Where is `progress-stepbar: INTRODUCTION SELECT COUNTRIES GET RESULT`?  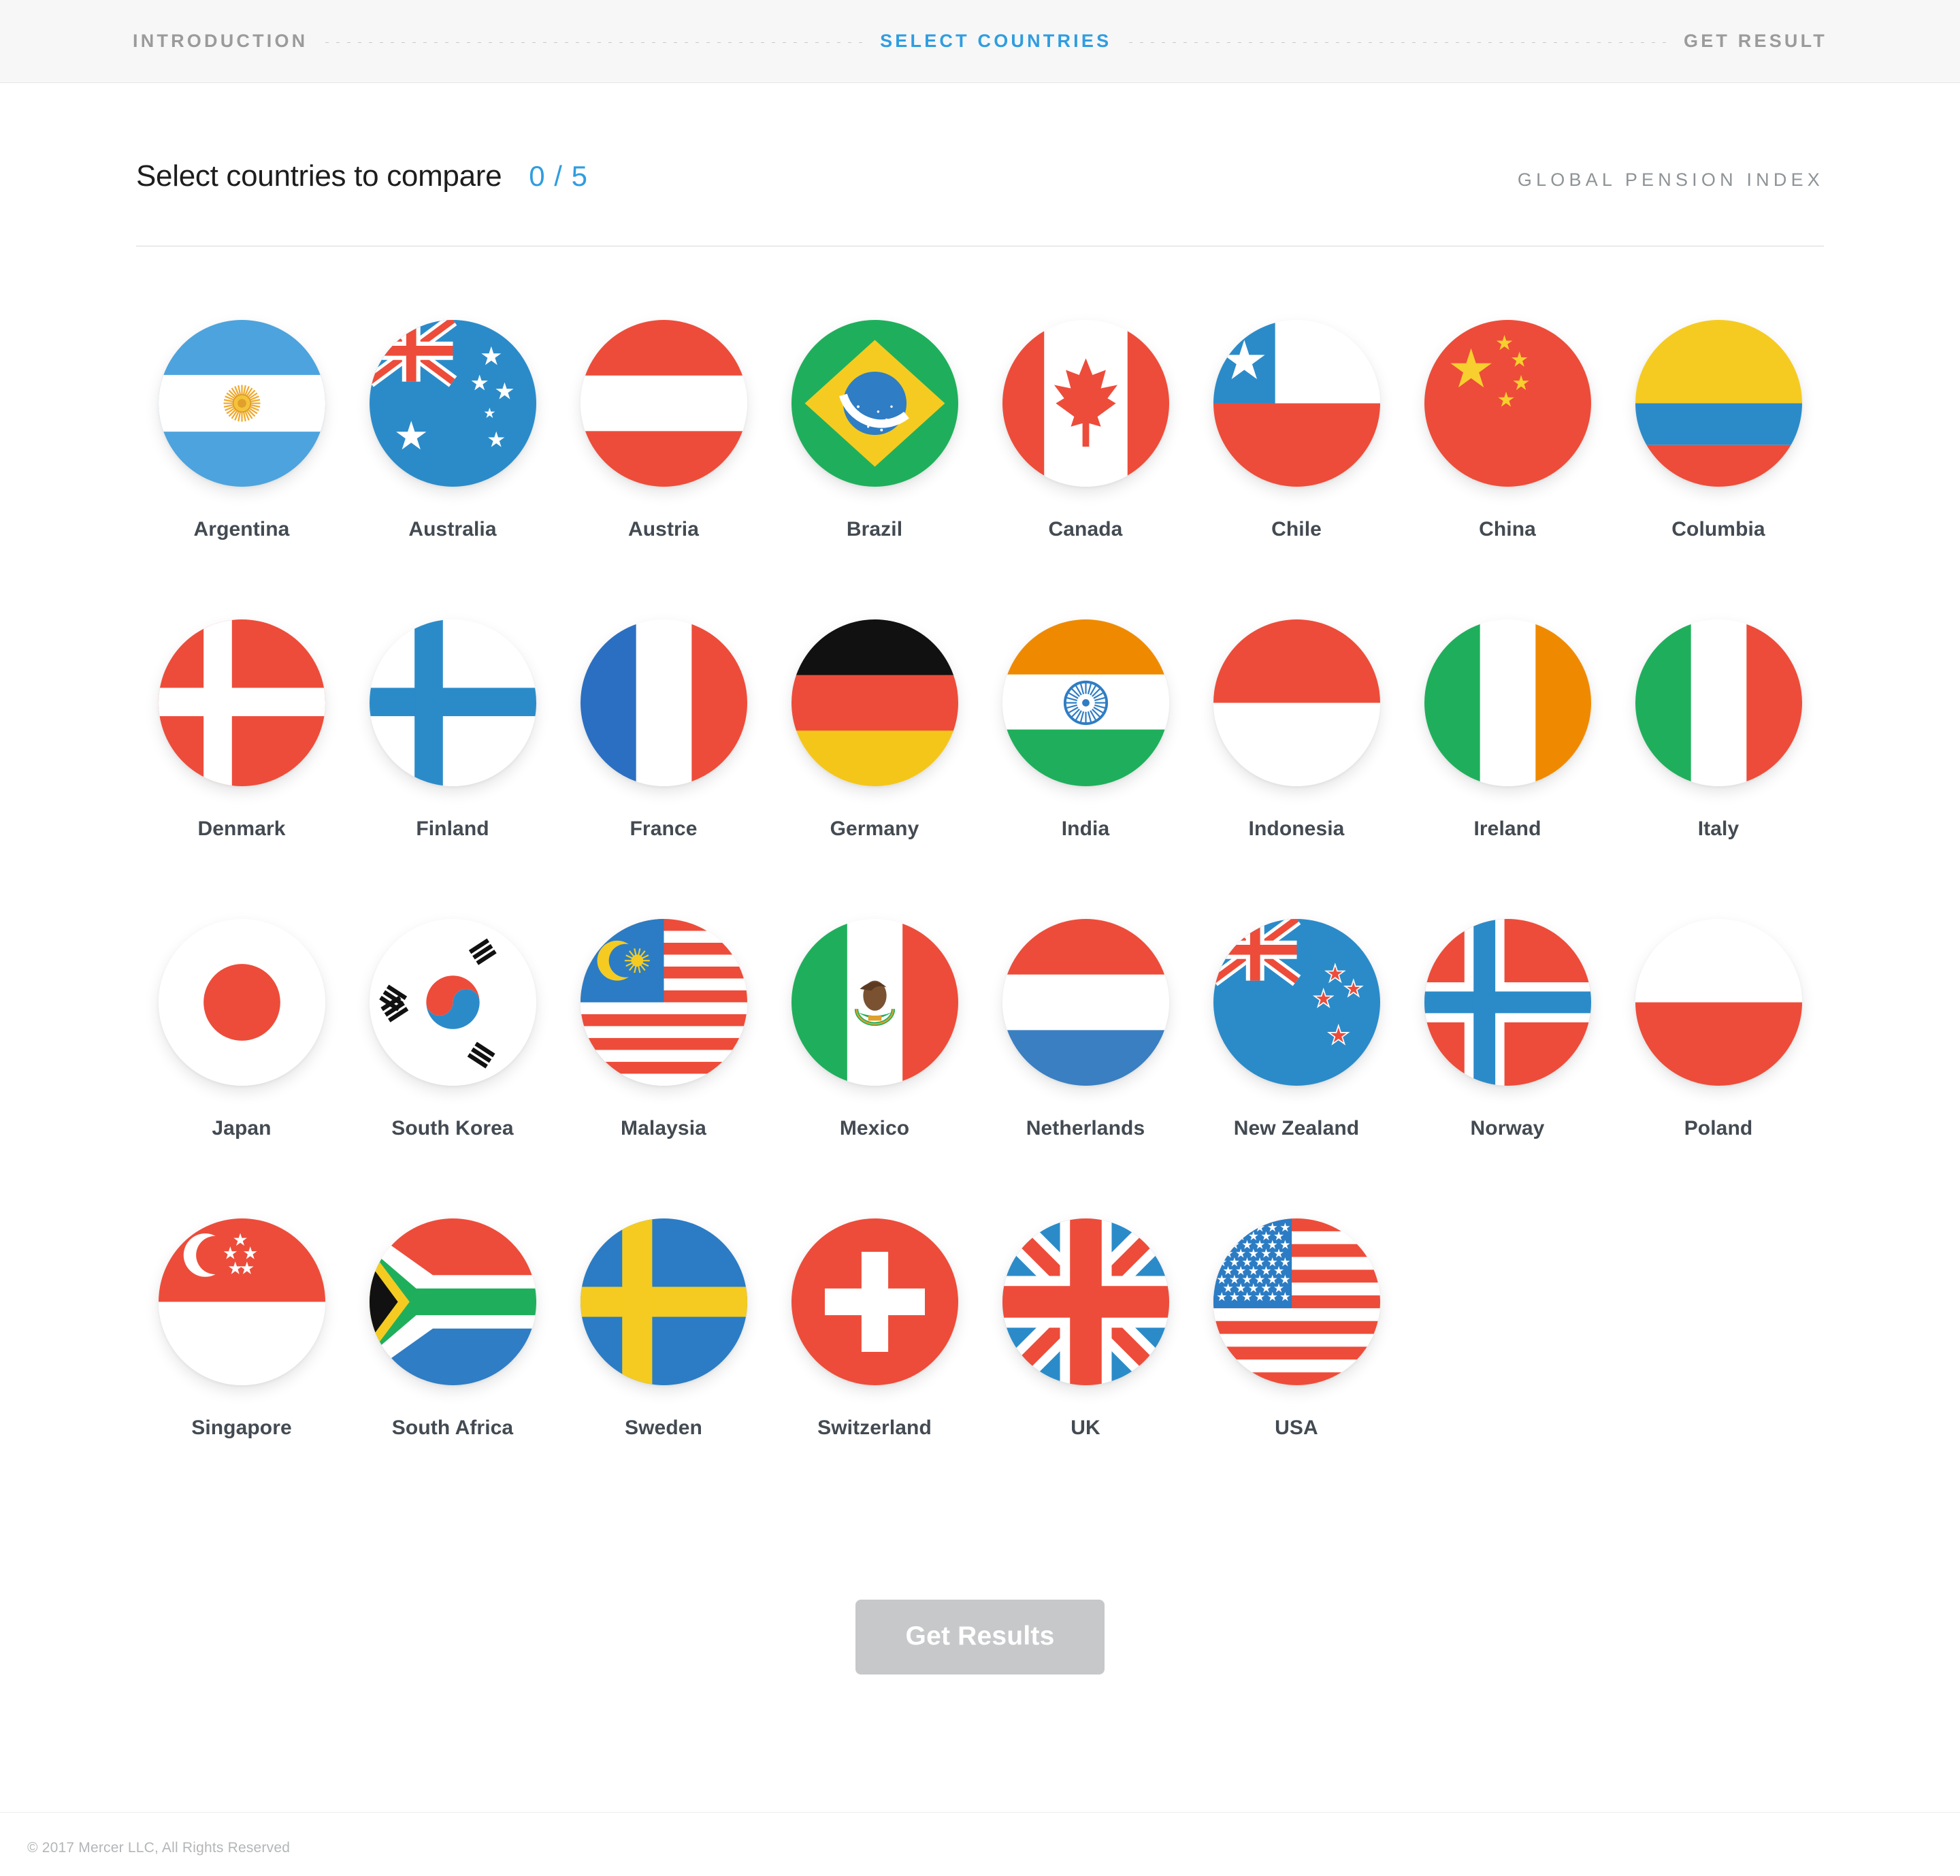
progress-stepbar: INTRODUCTION SELECT COUNTRIES GET RESULT is located at coordinates (980, 41).